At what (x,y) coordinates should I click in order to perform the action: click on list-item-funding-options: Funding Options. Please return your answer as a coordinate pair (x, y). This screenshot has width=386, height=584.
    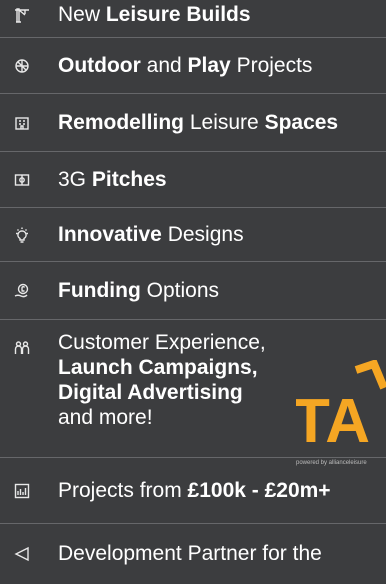
    Looking at the image, I should click on (193, 291).